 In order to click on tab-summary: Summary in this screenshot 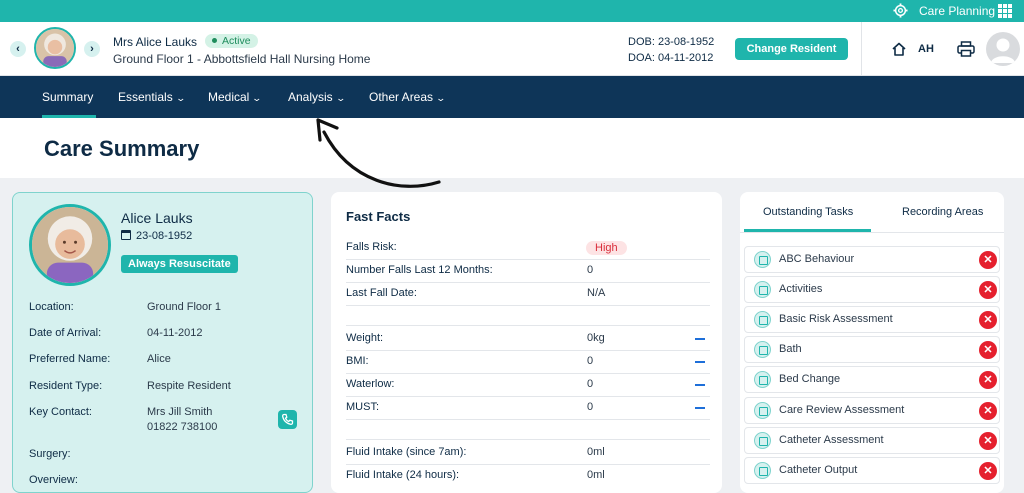, I will do `click(67, 97)`.